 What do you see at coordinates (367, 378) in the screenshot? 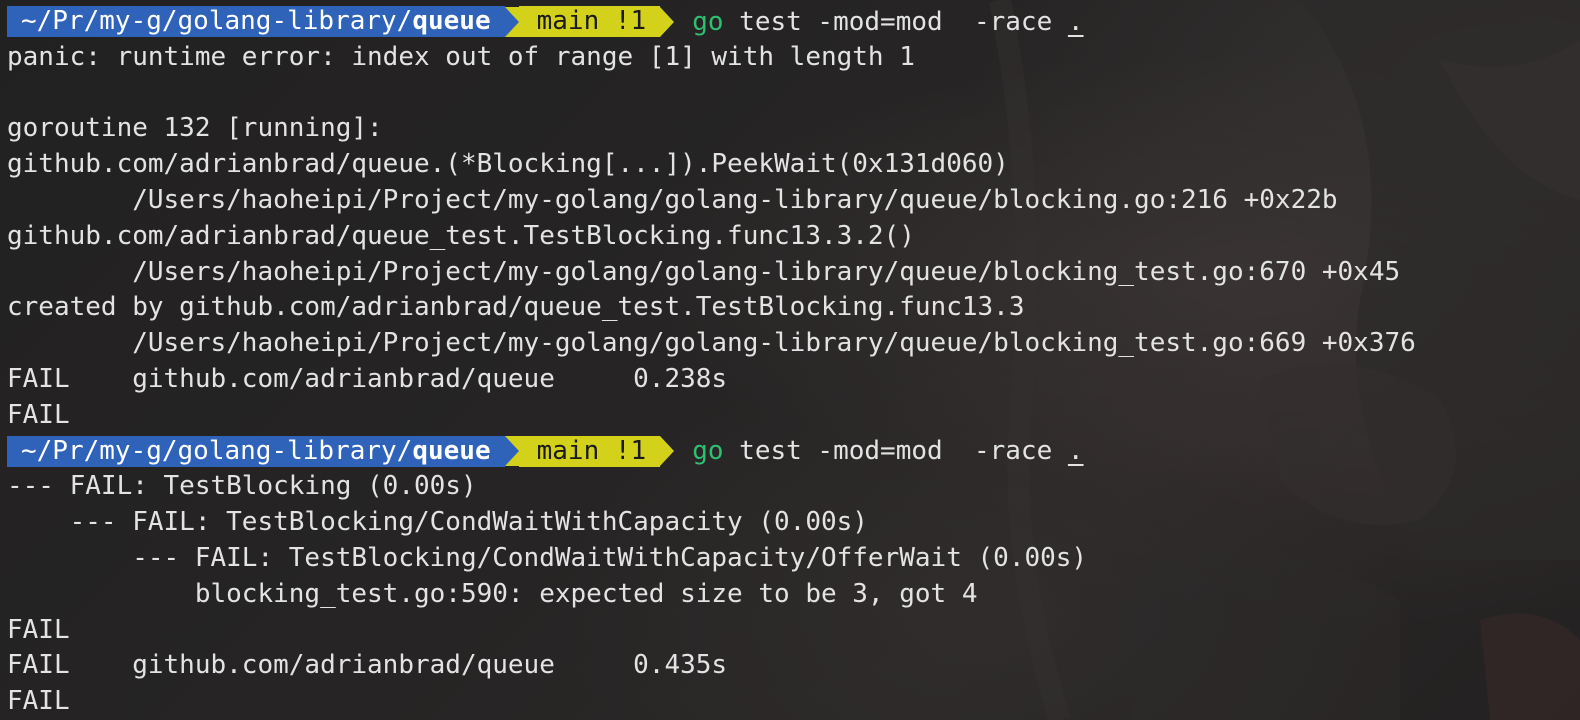
I see `output-line: FAIL github.com/adrianbrad/queue 0.238s` at bounding box center [367, 378].